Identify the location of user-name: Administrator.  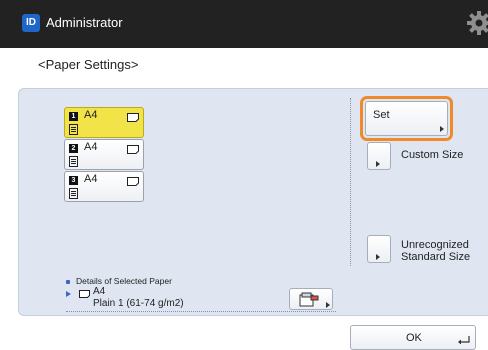
(84, 22).